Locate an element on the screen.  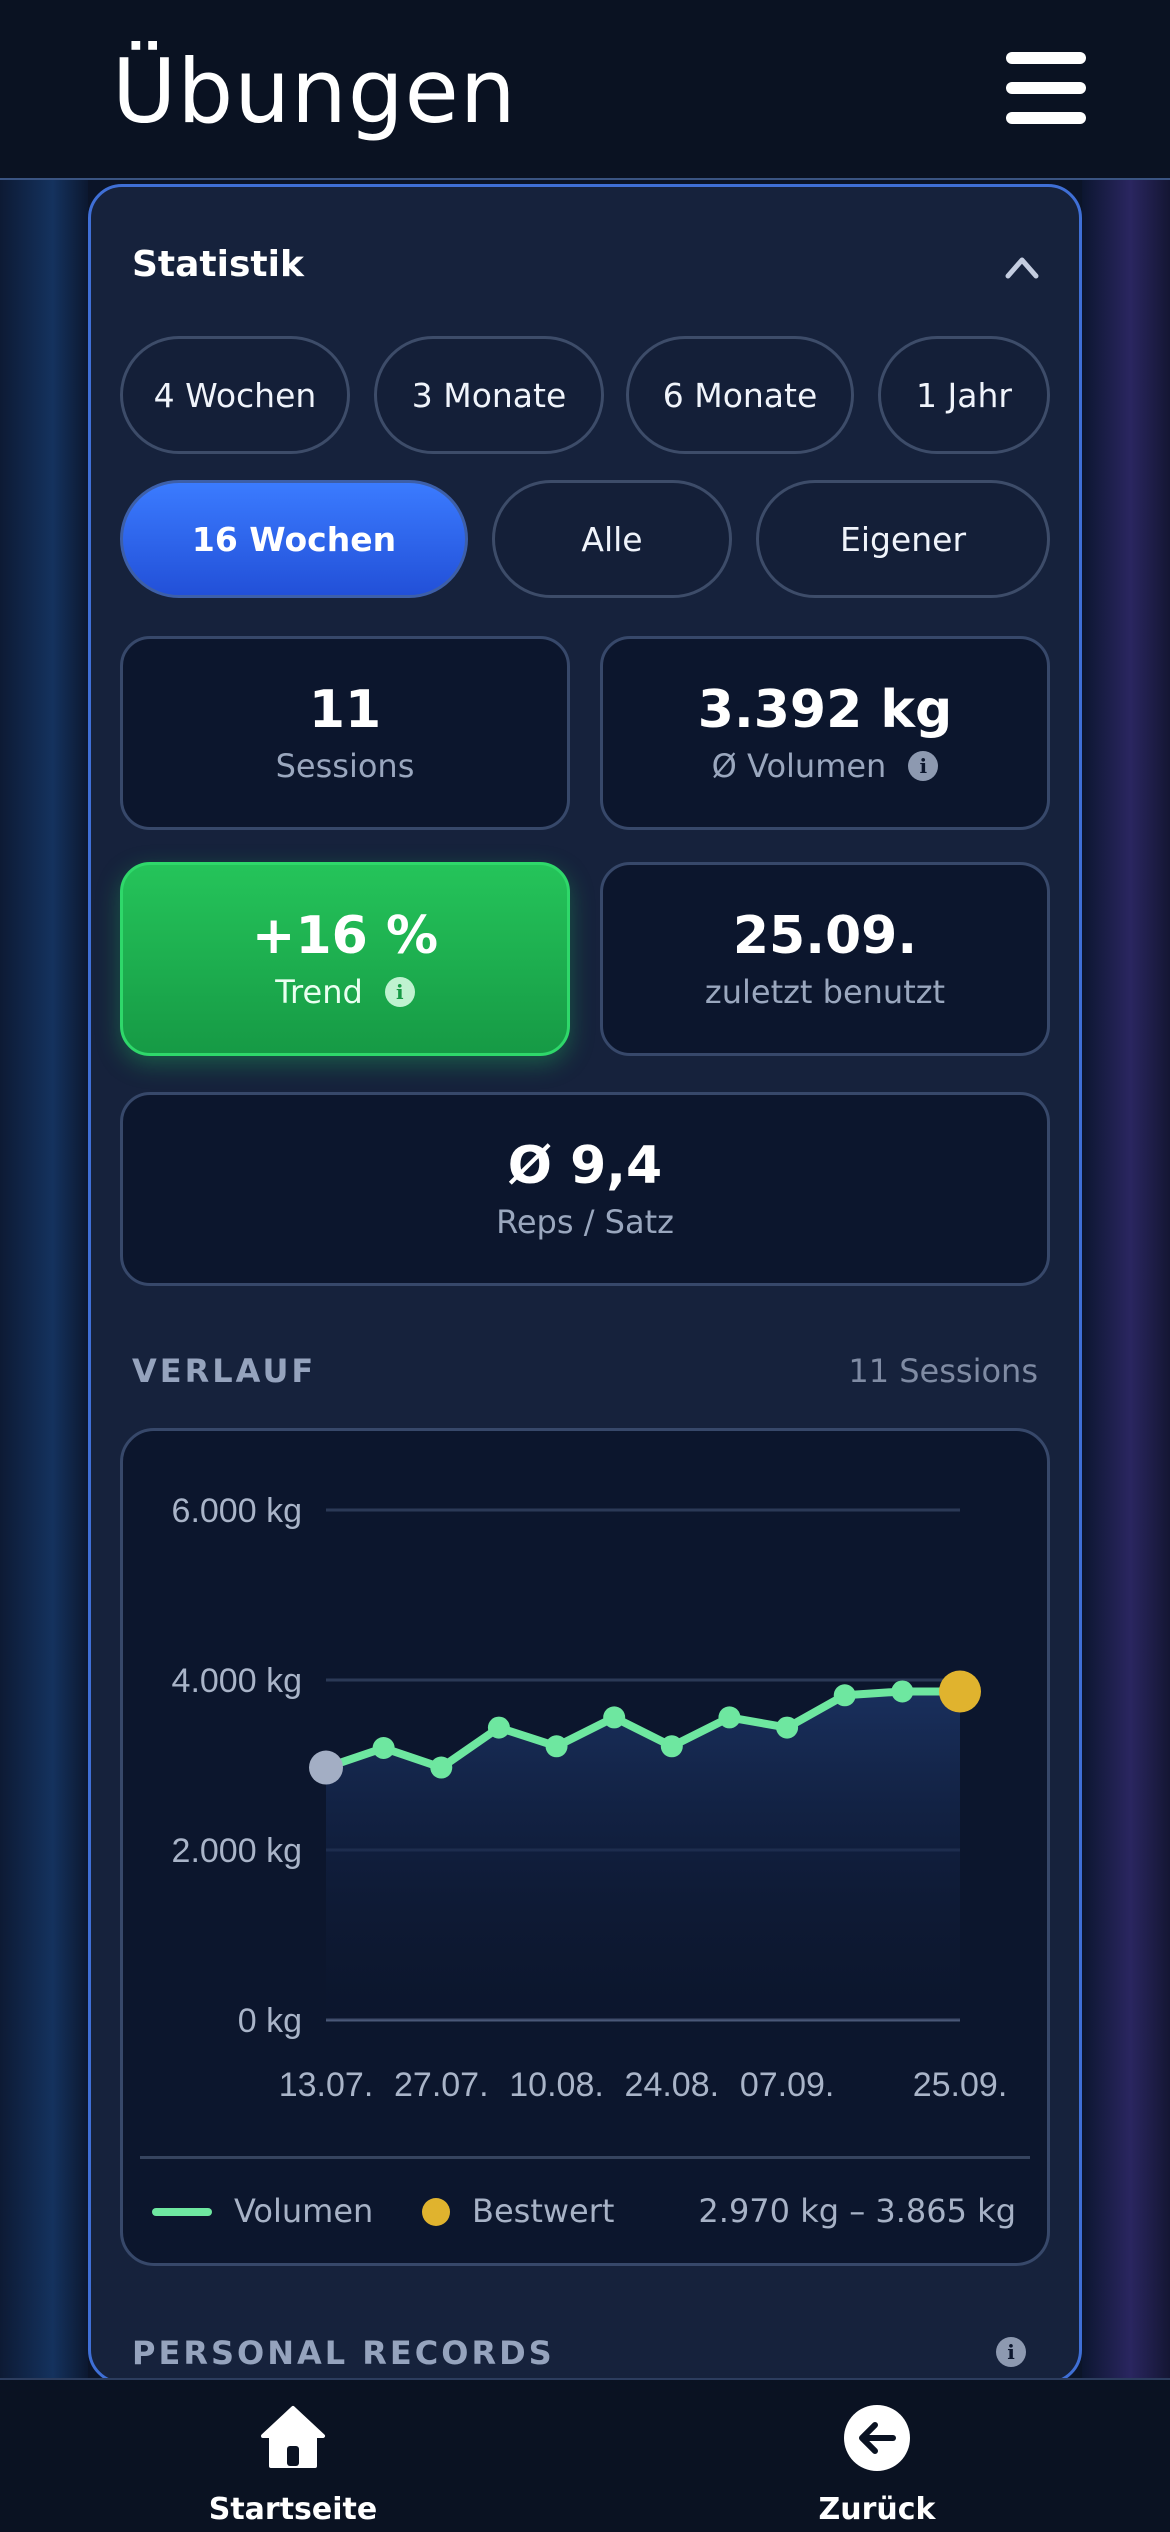
x-tick-label: 25.09. is located at coordinates (960, 2085).